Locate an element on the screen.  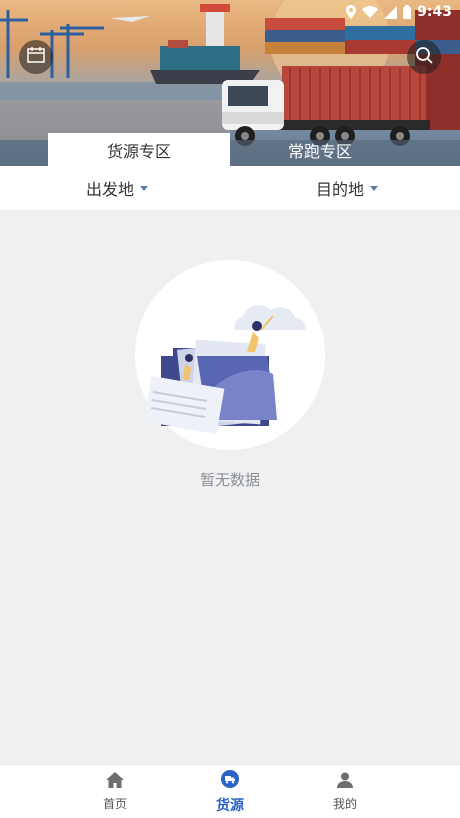
search-button is located at coordinates (424, 57).